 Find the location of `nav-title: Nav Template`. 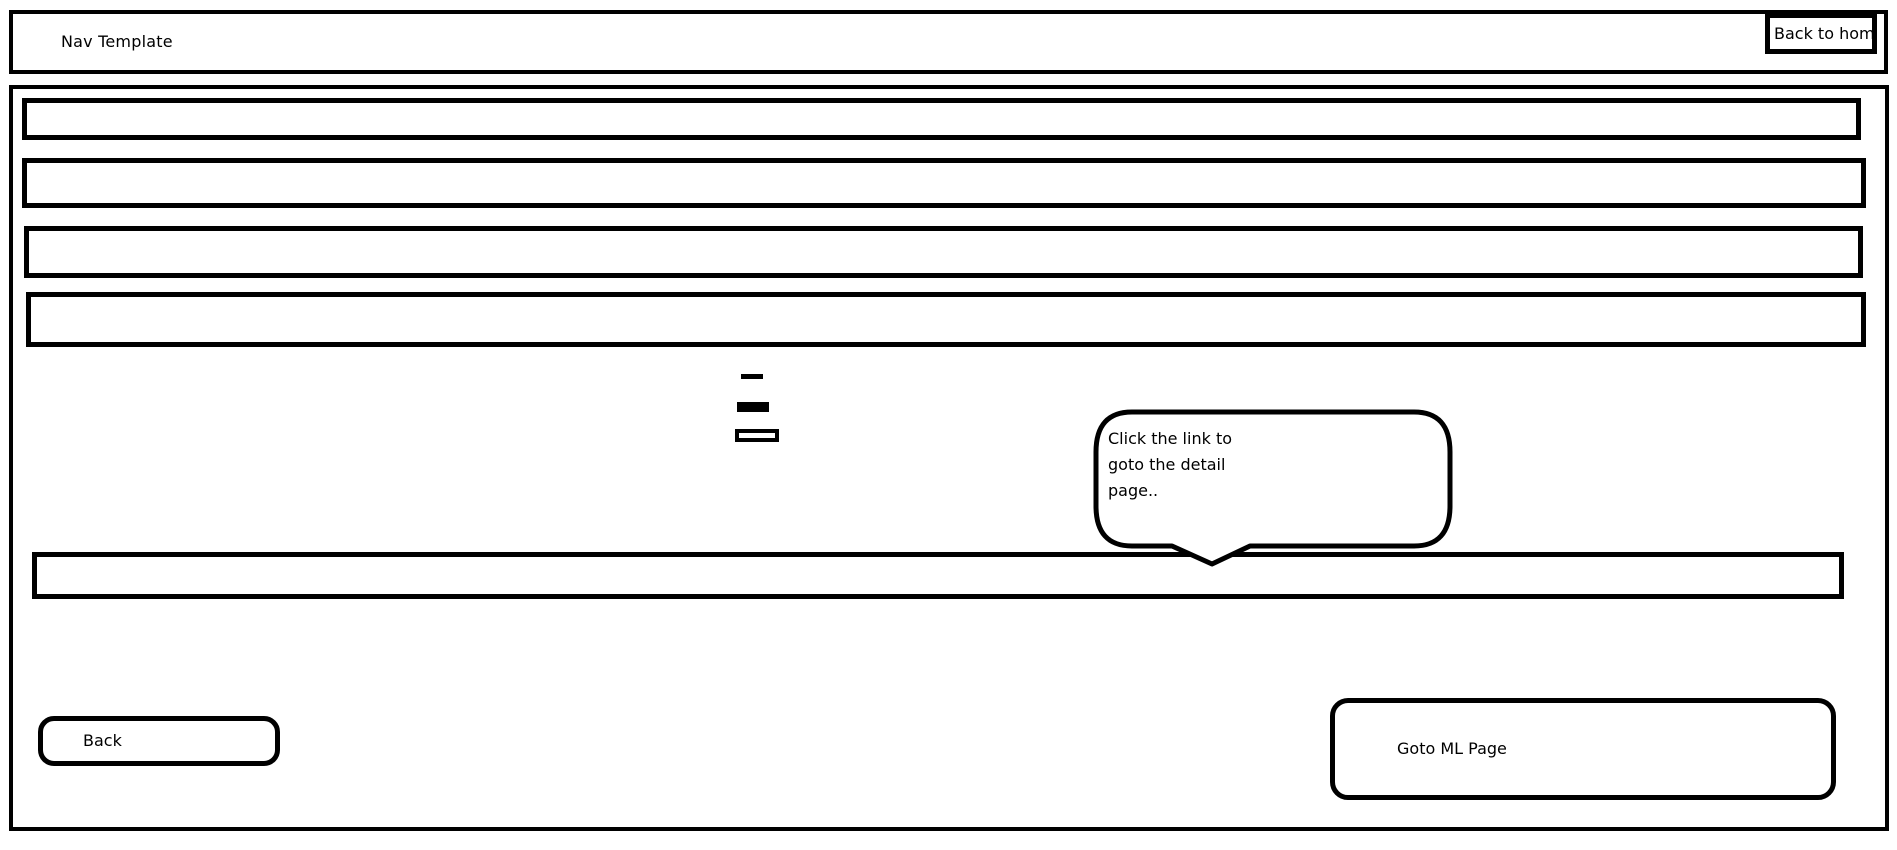

nav-title: Nav Template is located at coordinates (117, 41).